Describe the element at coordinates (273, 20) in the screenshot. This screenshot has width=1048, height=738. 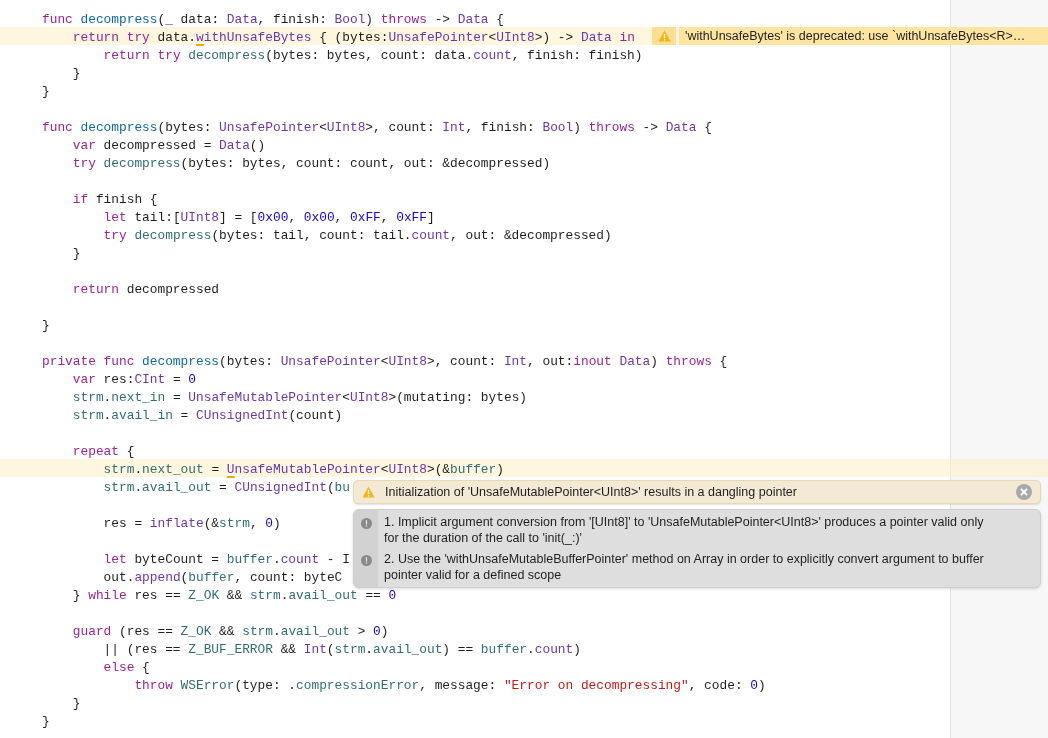
I see `code-line: func decompress(_ data: Data, finish: Bool) throws -> Data {` at that location.